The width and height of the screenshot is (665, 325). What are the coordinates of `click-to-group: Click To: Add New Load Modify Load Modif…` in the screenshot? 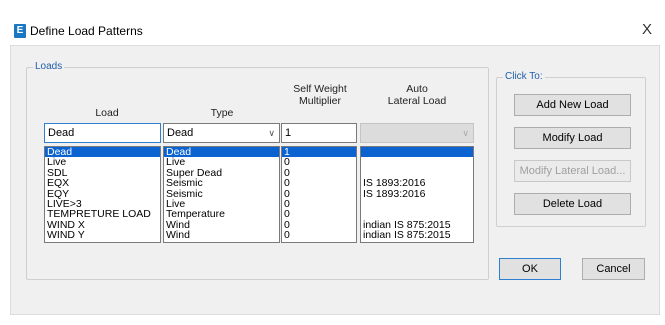 It's located at (571, 149).